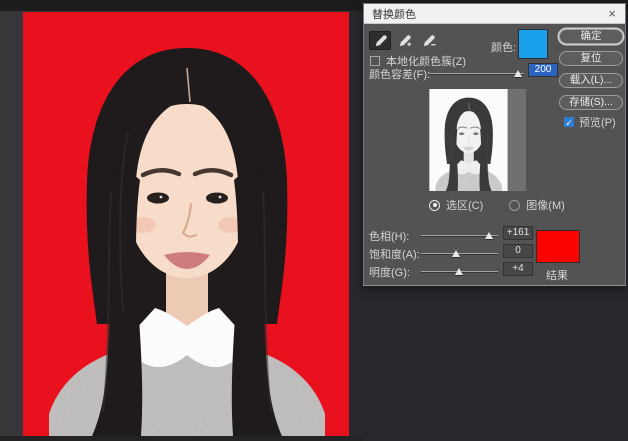 Image resolution: width=628 pixels, height=441 pixels. Describe the element at coordinates (181, 438) in the screenshot. I see `workspace-bottom-strip` at that location.